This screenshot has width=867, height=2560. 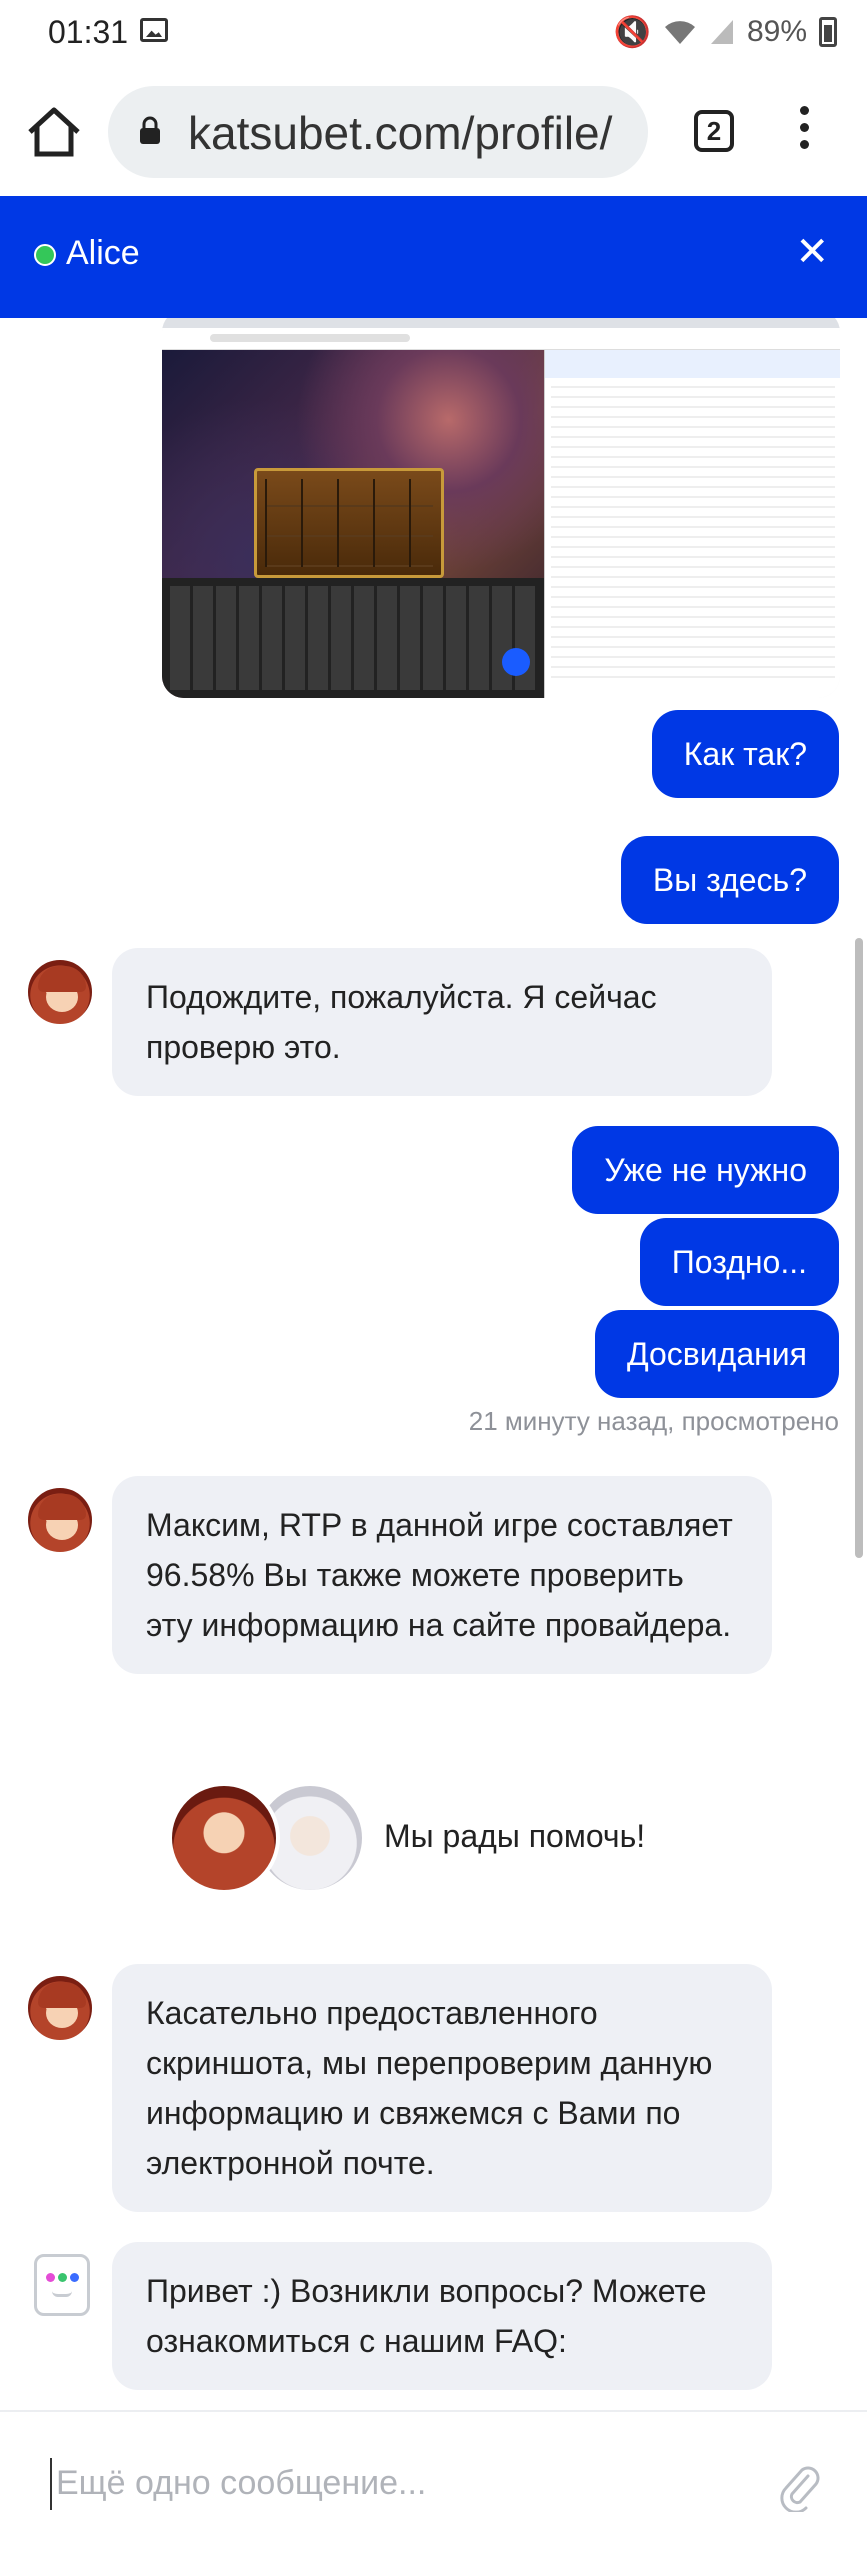 What do you see at coordinates (400, 133) in the screenshot?
I see `url-text: katsubet.com/profile/` at bounding box center [400, 133].